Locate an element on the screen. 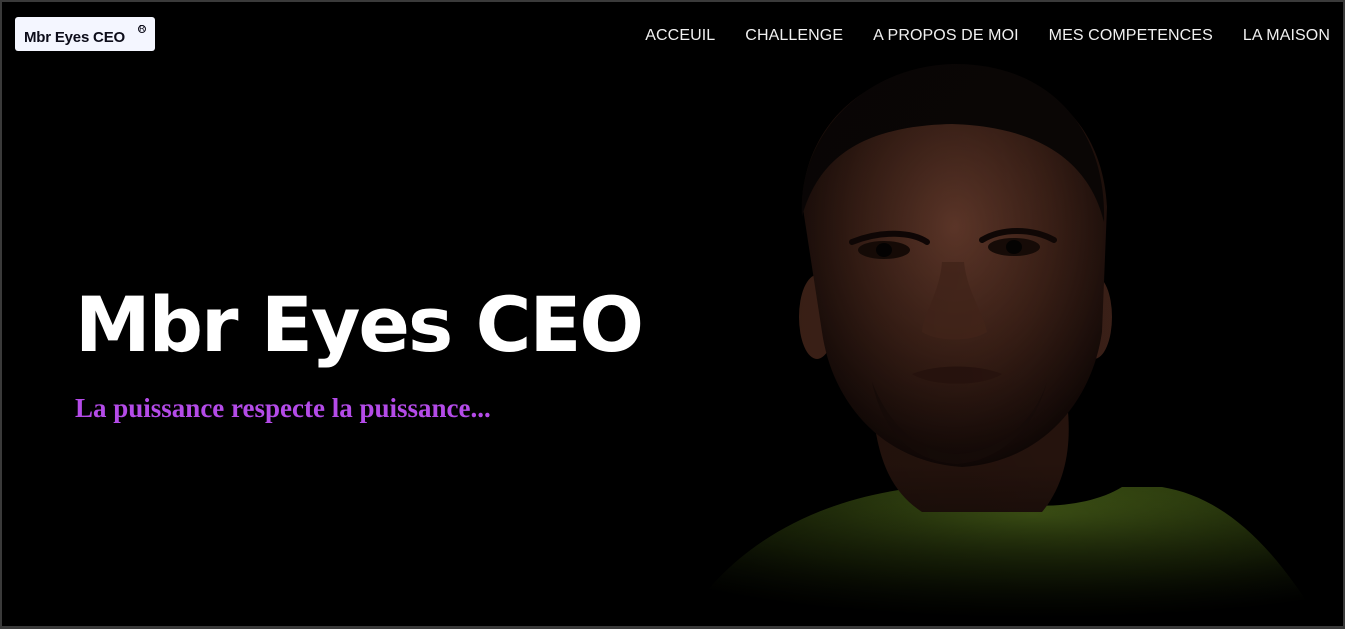 The image size is (1345, 629). registered-mark-icon: R is located at coordinates (142, 28).